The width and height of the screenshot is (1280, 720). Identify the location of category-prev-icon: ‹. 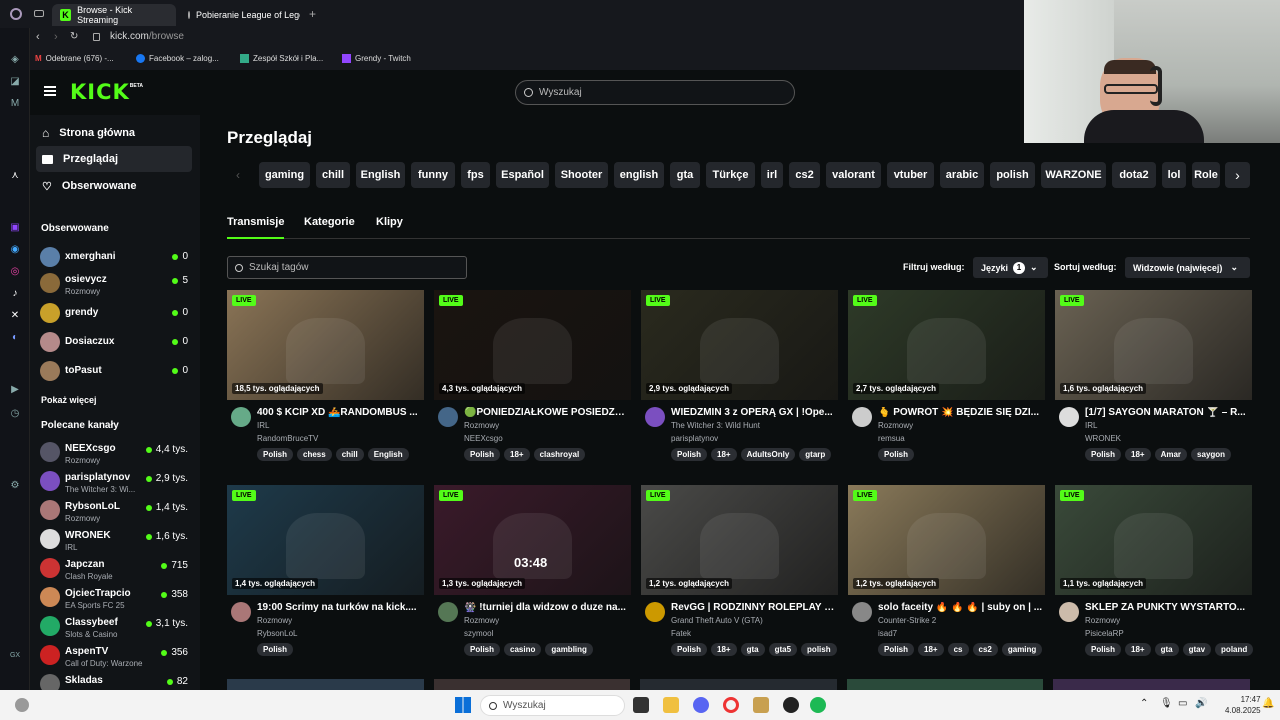
(238, 175).